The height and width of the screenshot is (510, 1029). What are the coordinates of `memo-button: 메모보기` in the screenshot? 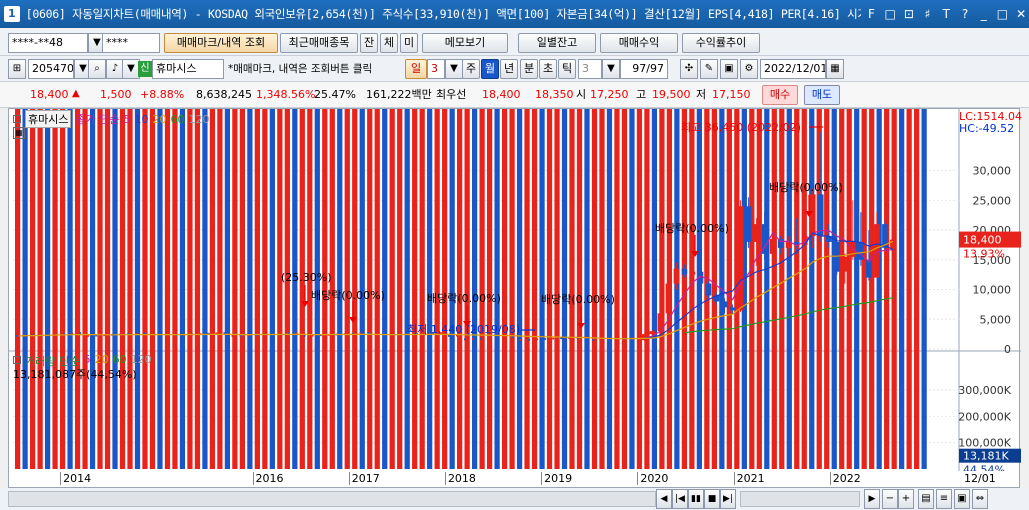 It's located at (465, 43).